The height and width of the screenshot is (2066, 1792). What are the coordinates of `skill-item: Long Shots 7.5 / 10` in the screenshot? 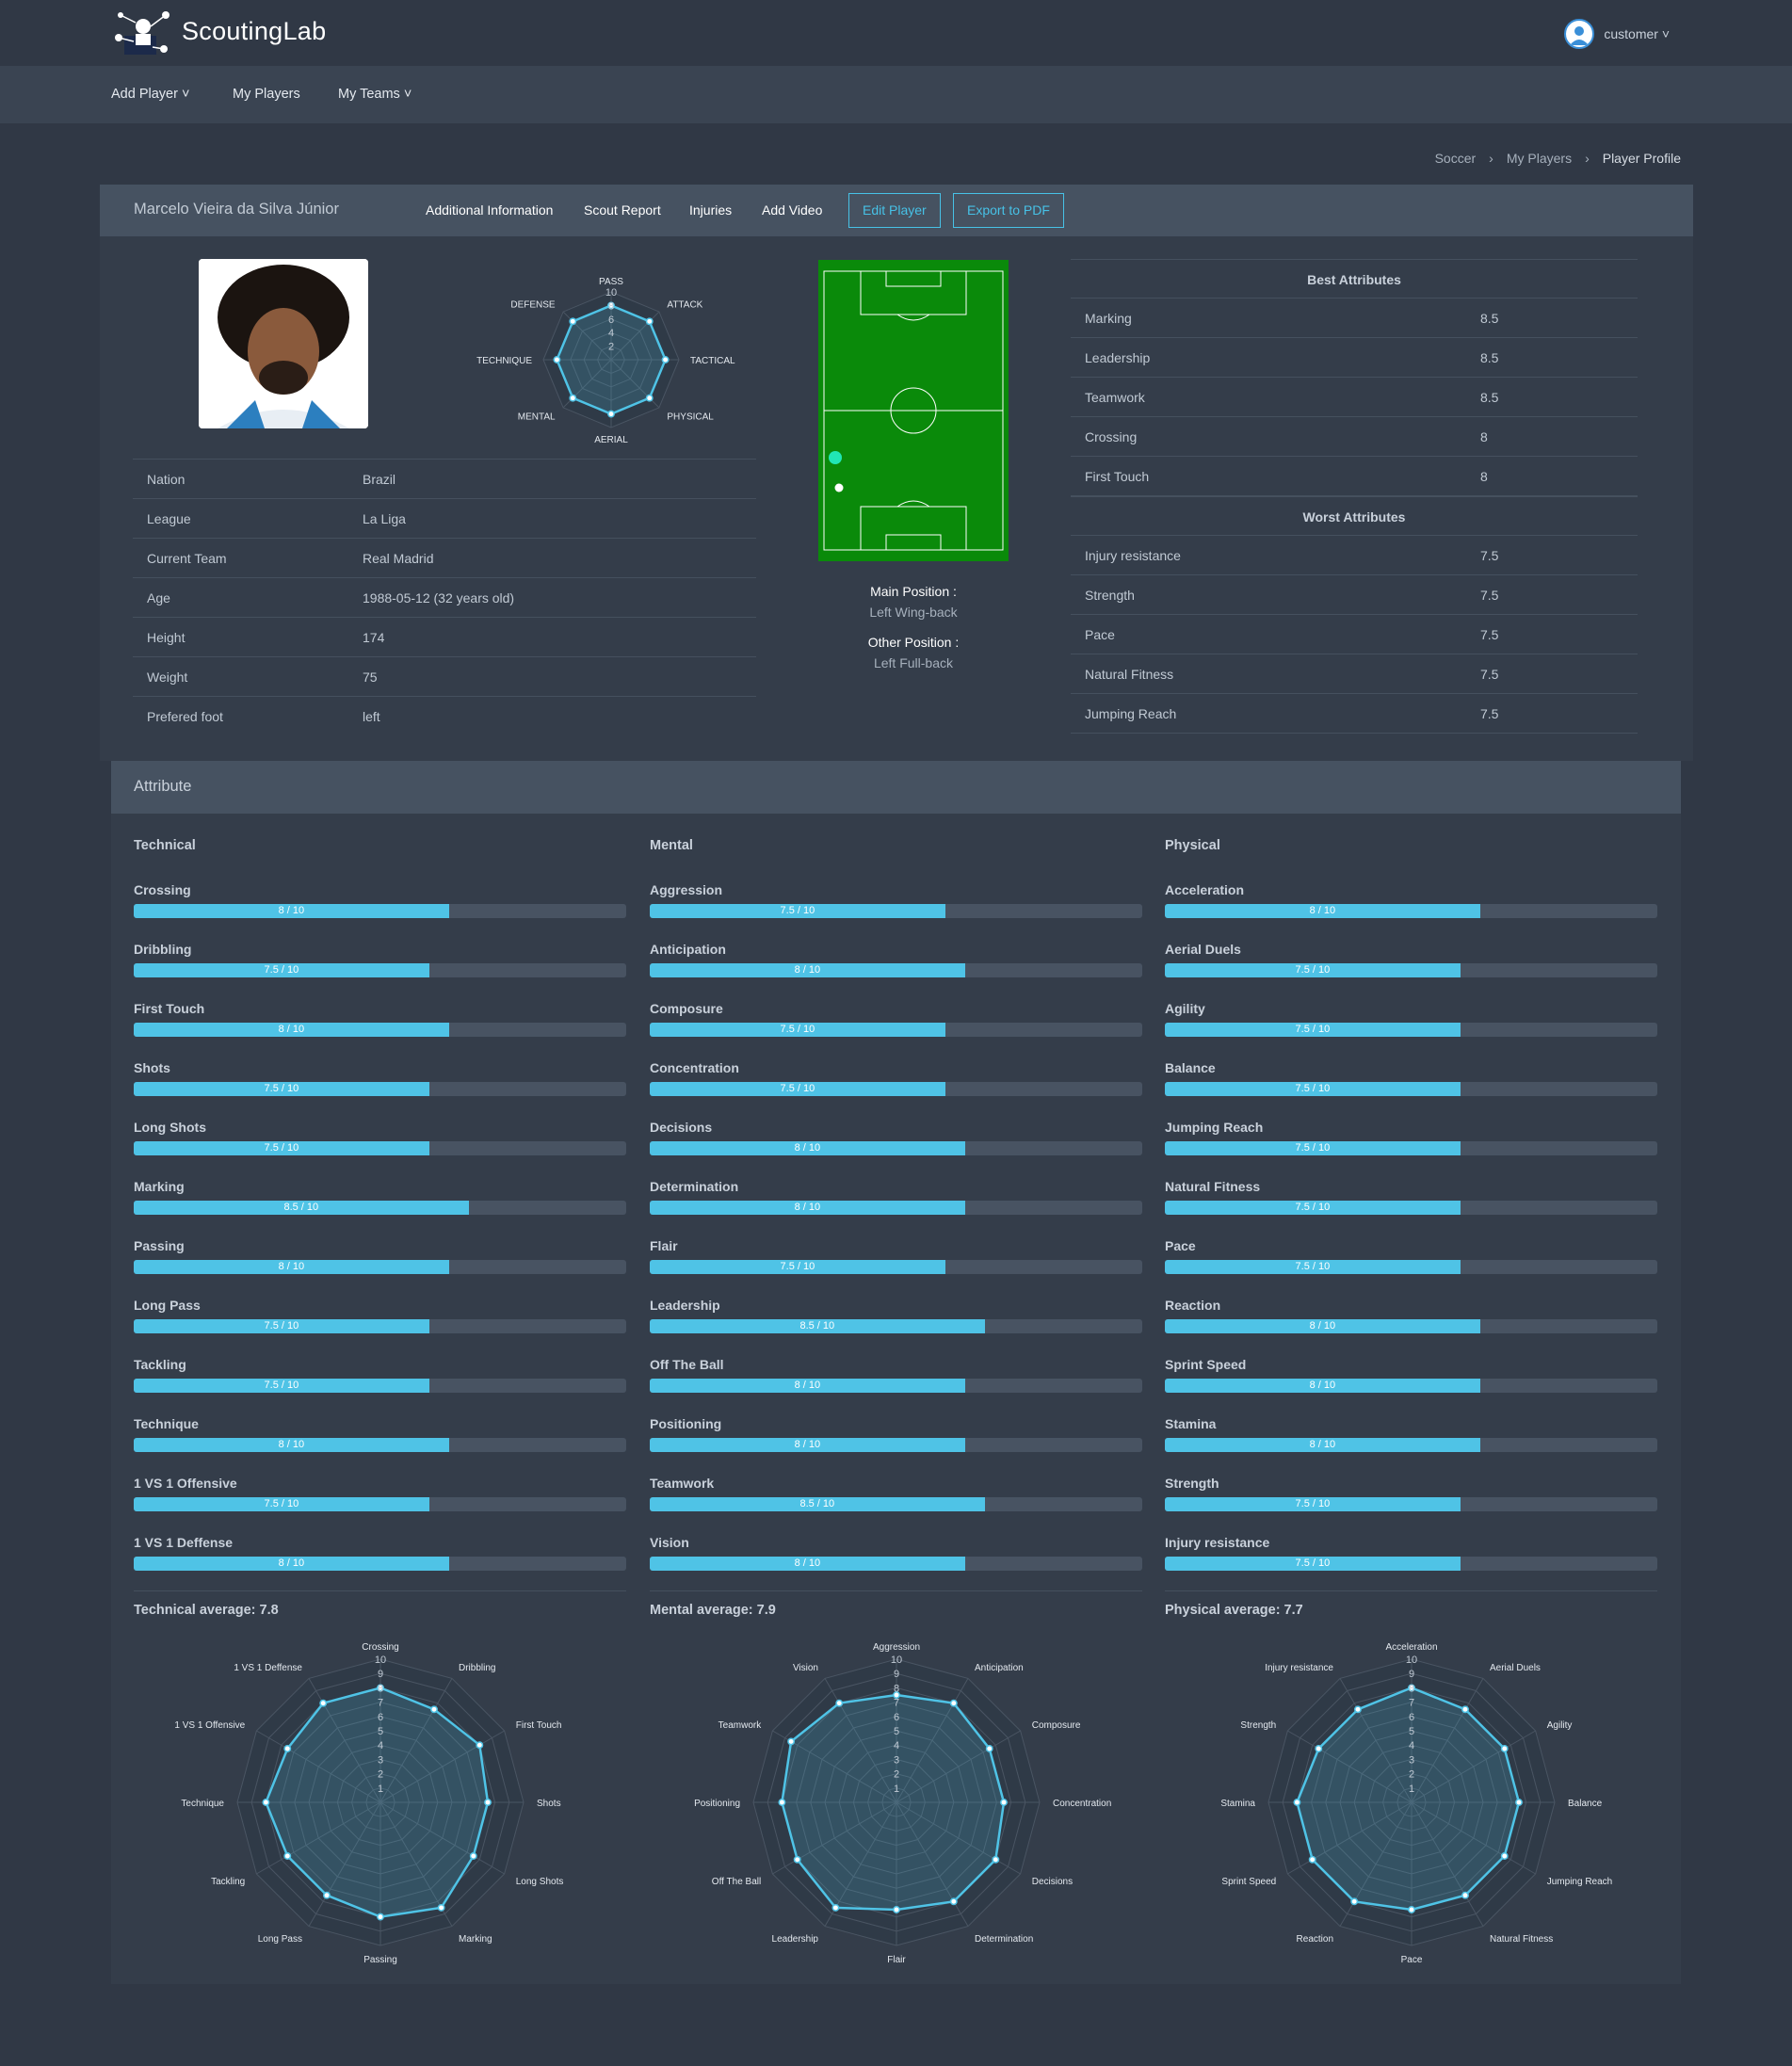 It's located at (380, 1140).